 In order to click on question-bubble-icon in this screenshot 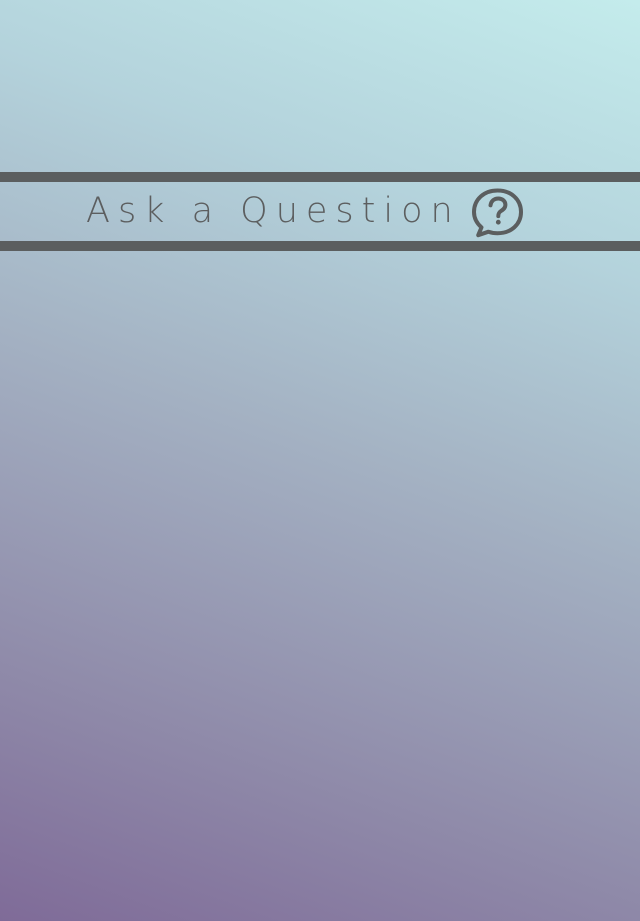, I will do `click(497, 212)`.